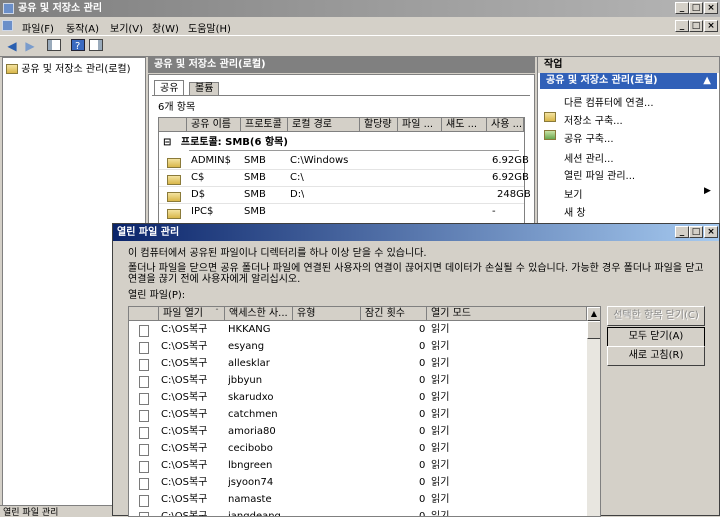 This screenshot has height=517, width=720. I want to click on back-arrow-icon: ◀, so click(12, 46).